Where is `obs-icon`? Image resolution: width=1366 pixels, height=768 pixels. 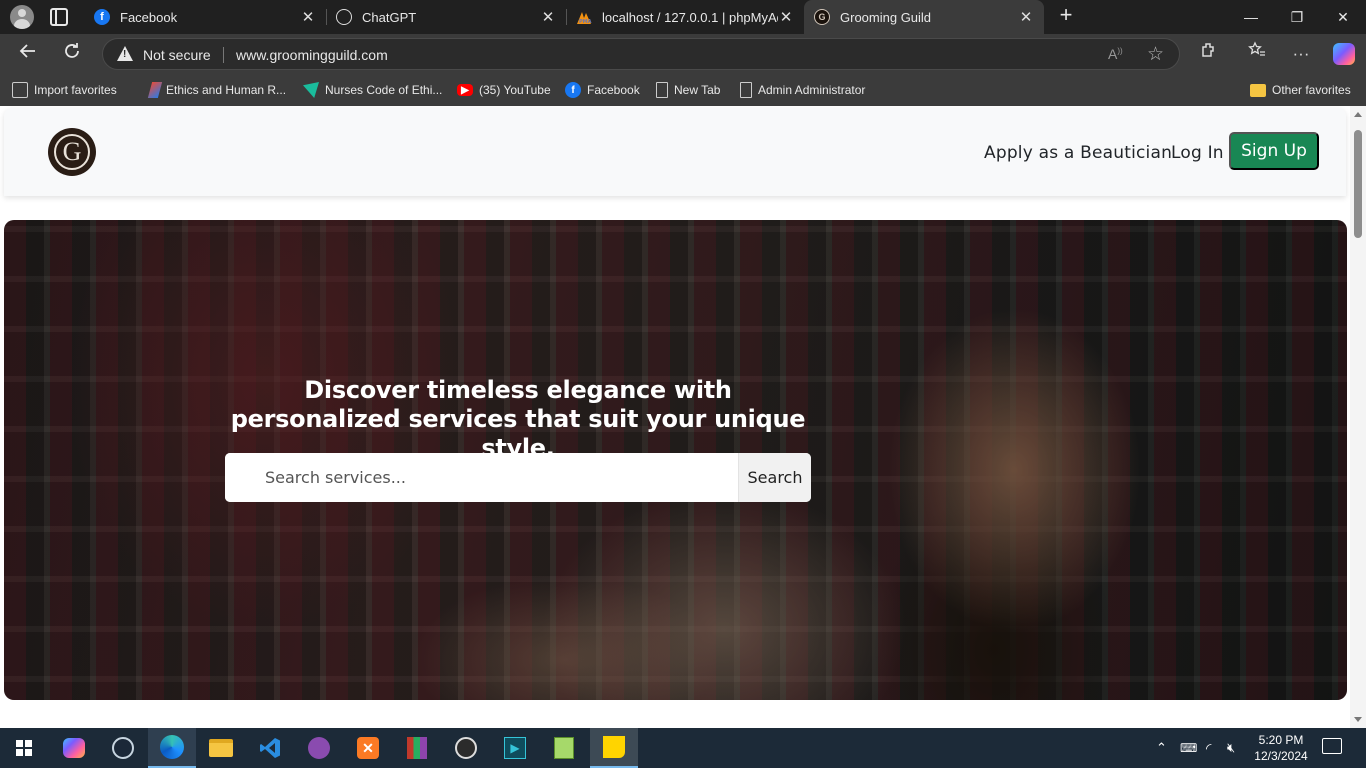 obs-icon is located at coordinates (466, 748).